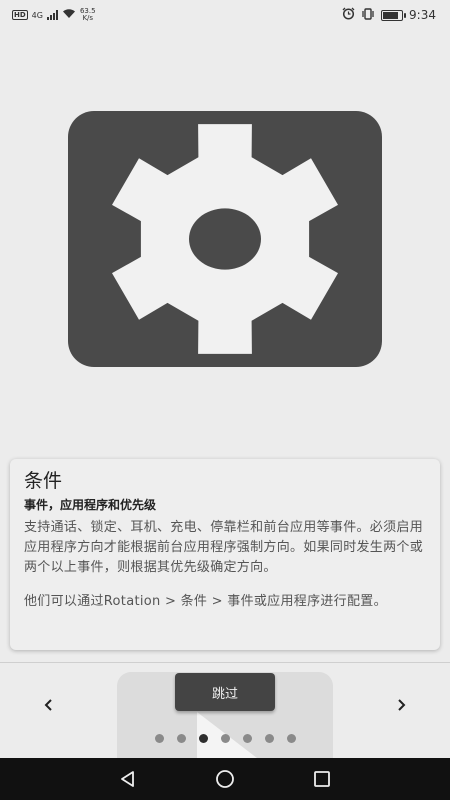 The height and width of the screenshot is (800, 450). I want to click on back-icon, so click(128, 779).